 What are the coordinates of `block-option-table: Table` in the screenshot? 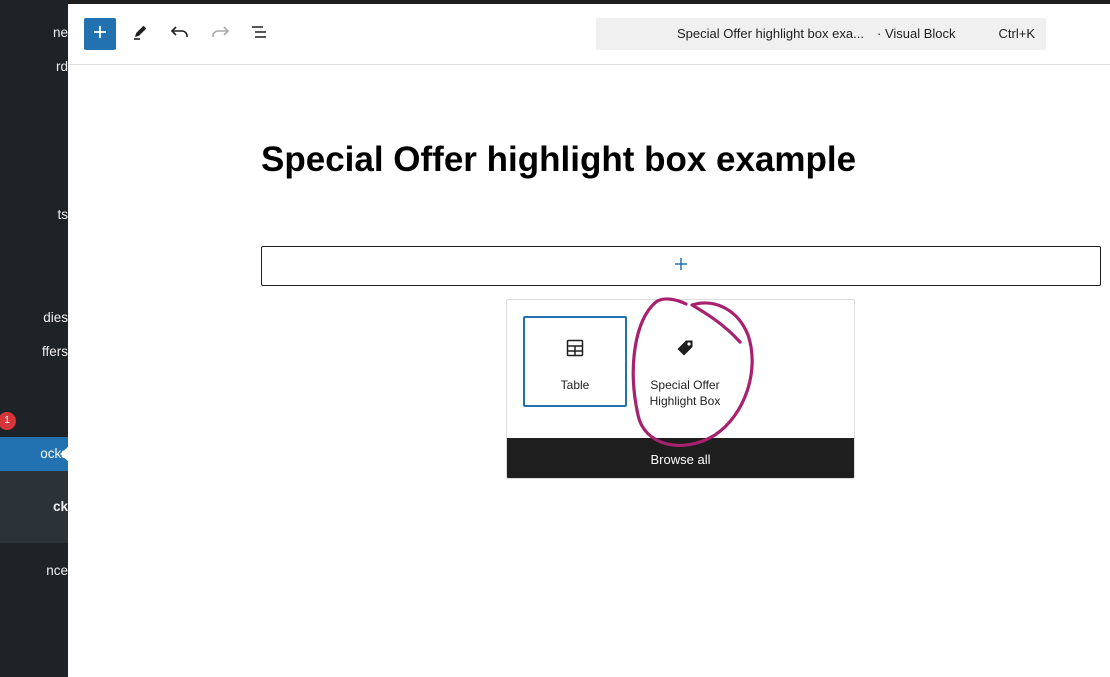 It's located at (575, 361).